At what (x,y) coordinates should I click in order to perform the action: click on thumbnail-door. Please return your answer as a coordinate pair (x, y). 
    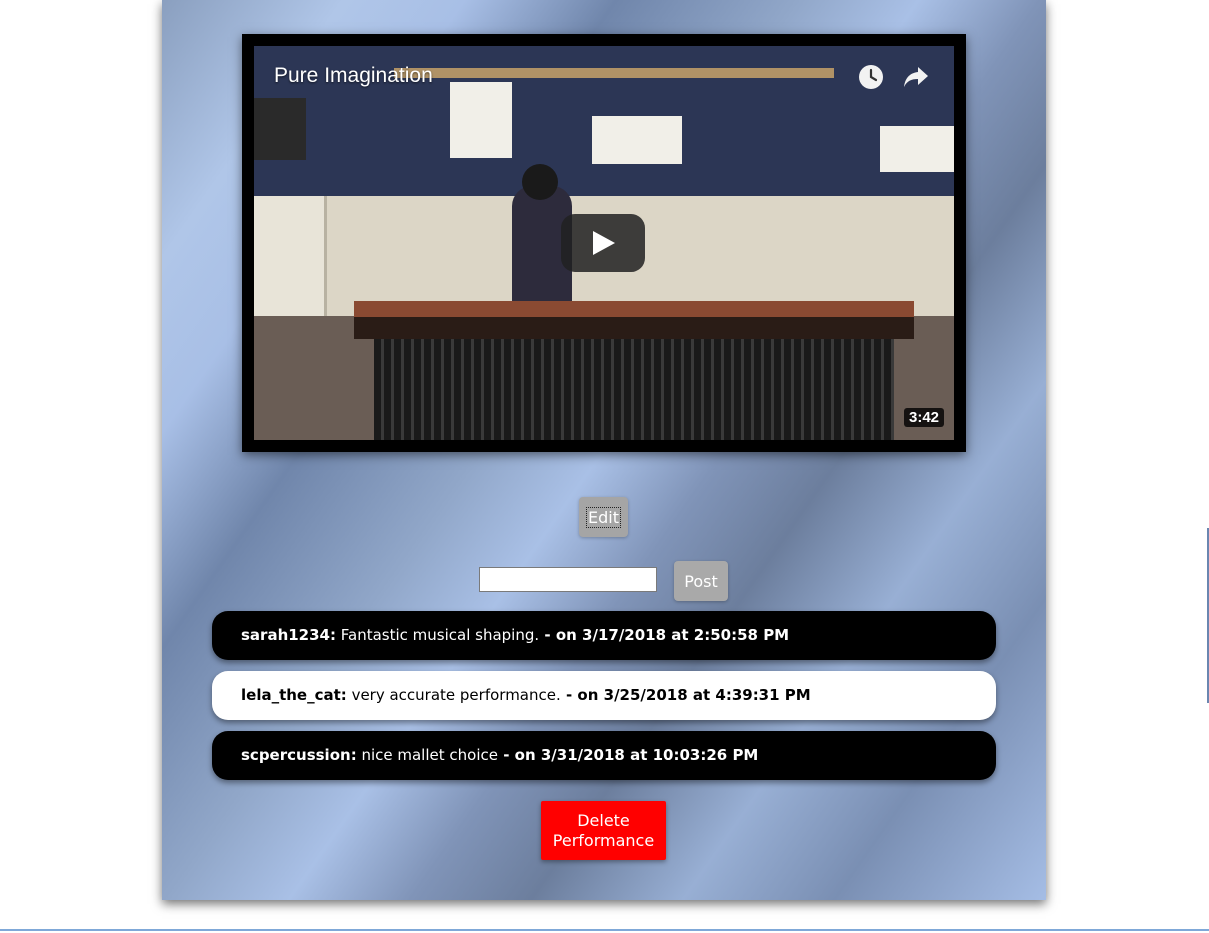
    Looking at the image, I should click on (290, 266).